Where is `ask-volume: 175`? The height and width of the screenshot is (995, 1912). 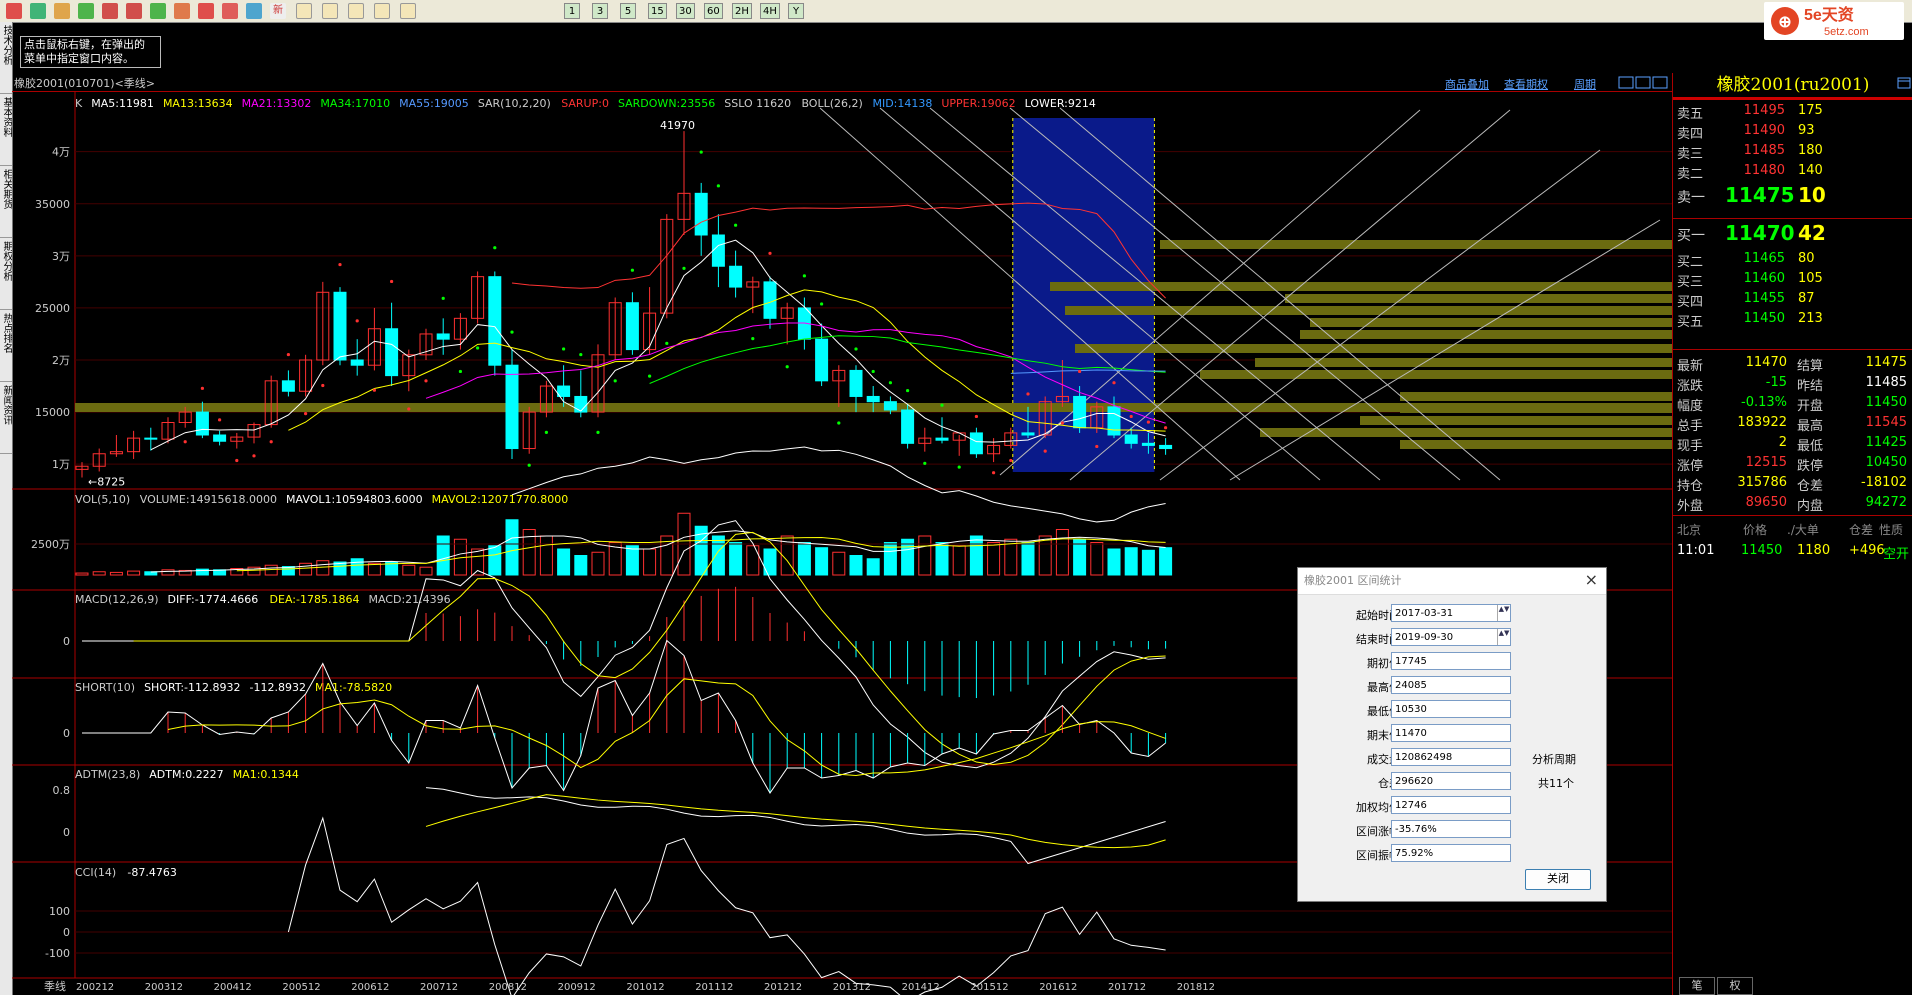 ask-volume: 175 is located at coordinates (1810, 110).